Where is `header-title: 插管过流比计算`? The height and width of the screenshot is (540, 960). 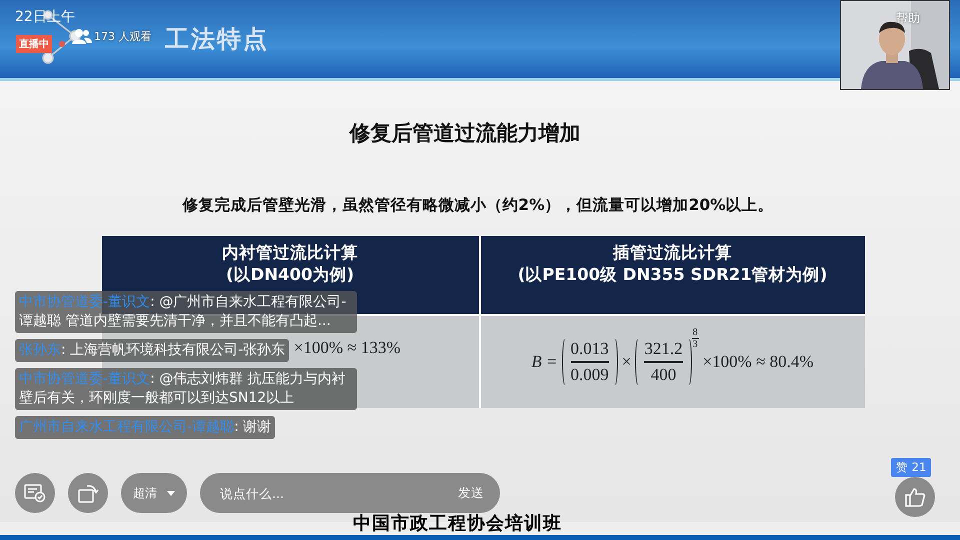
header-title: 插管过流比计算 is located at coordinates (672, 253).